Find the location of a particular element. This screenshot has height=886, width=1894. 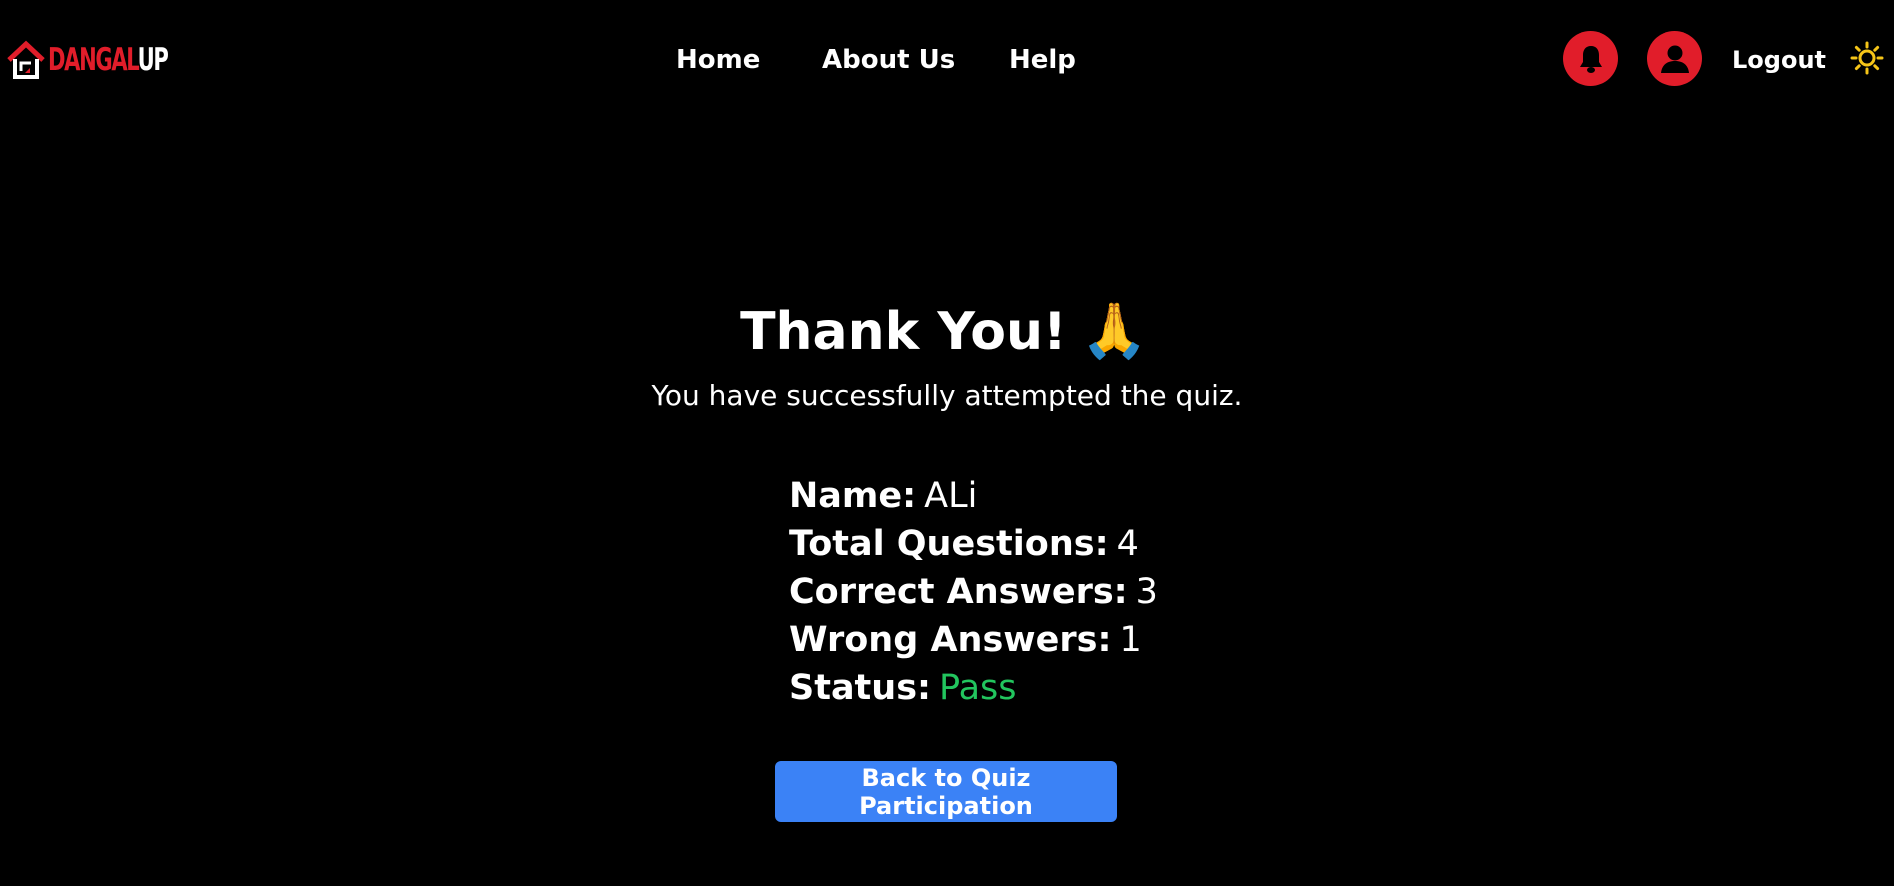

result-value: 3 is located at coordinates (1146, 592).